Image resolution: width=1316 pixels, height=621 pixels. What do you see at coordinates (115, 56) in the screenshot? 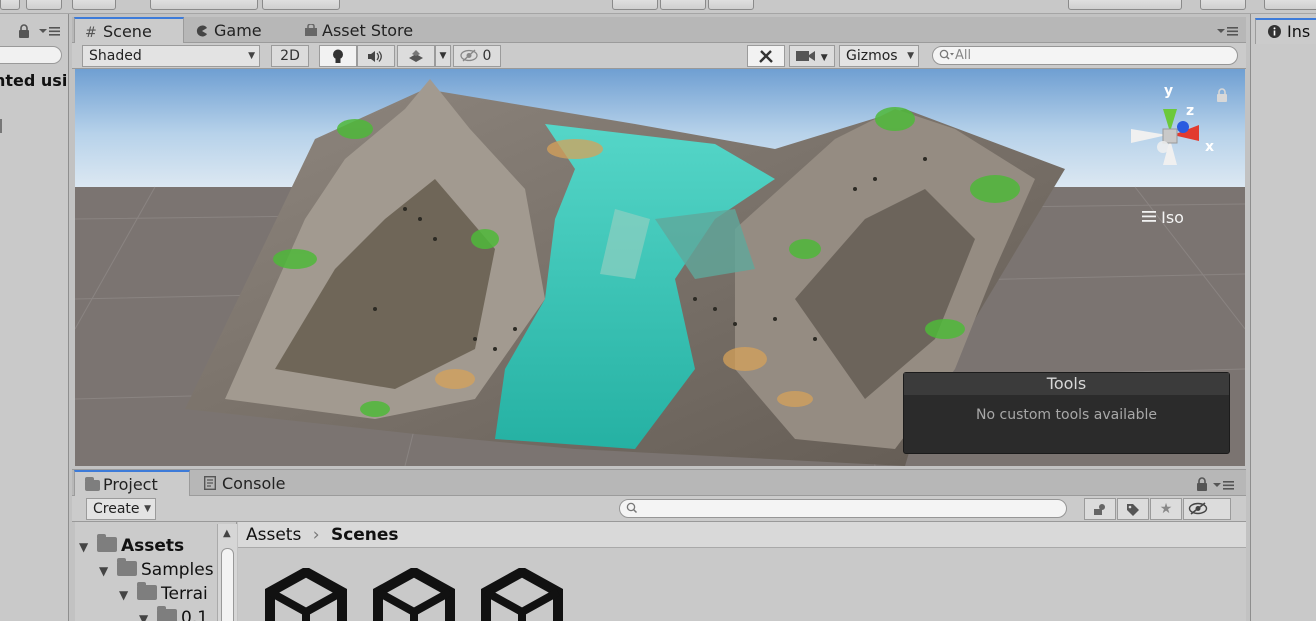
I see `shading-mode-label: Shaded` at bounding box center [115, 56].